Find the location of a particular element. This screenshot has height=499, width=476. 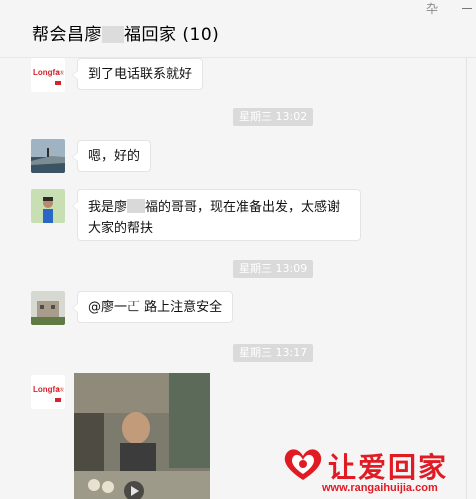

message-text: 嗯，好的 is located at coordinates (114, 156).